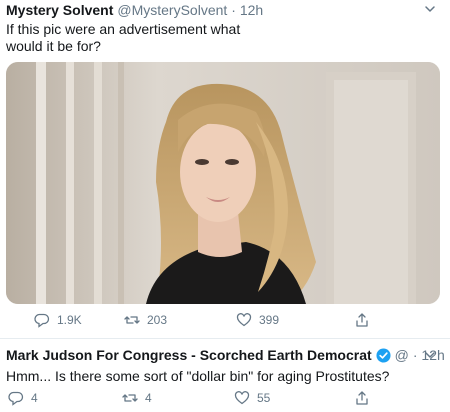 Image resolution: width=450 pixels, height=412 pixels. Describe the element at coordinates (123, 29) in the screenshot. I see `tweet-text-line: If this pic were an advertisement what` at that location.